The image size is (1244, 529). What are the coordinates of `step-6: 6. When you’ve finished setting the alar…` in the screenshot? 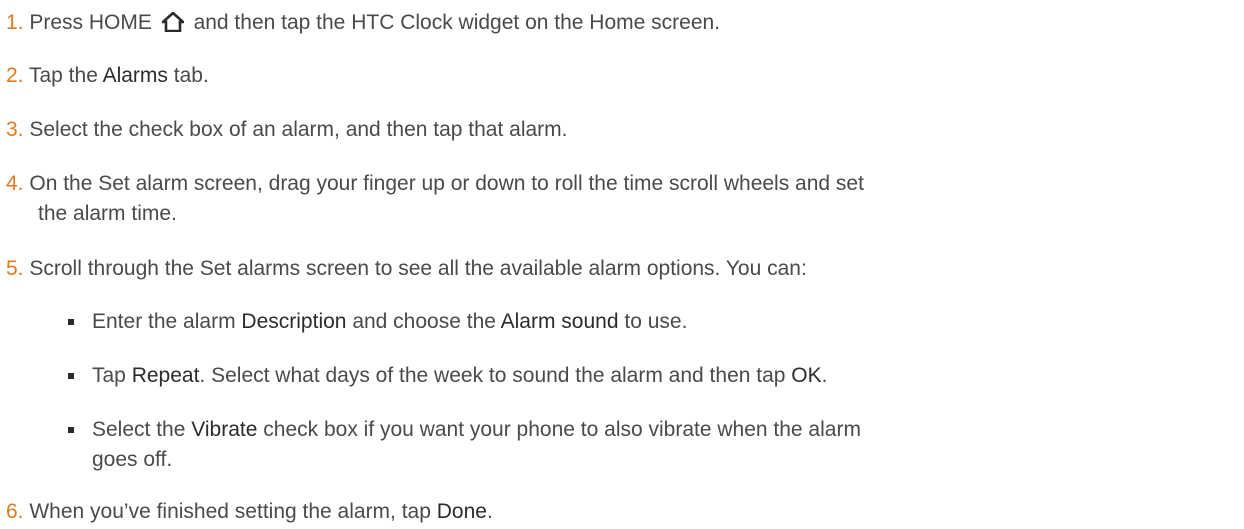 It's located at (621, 512).